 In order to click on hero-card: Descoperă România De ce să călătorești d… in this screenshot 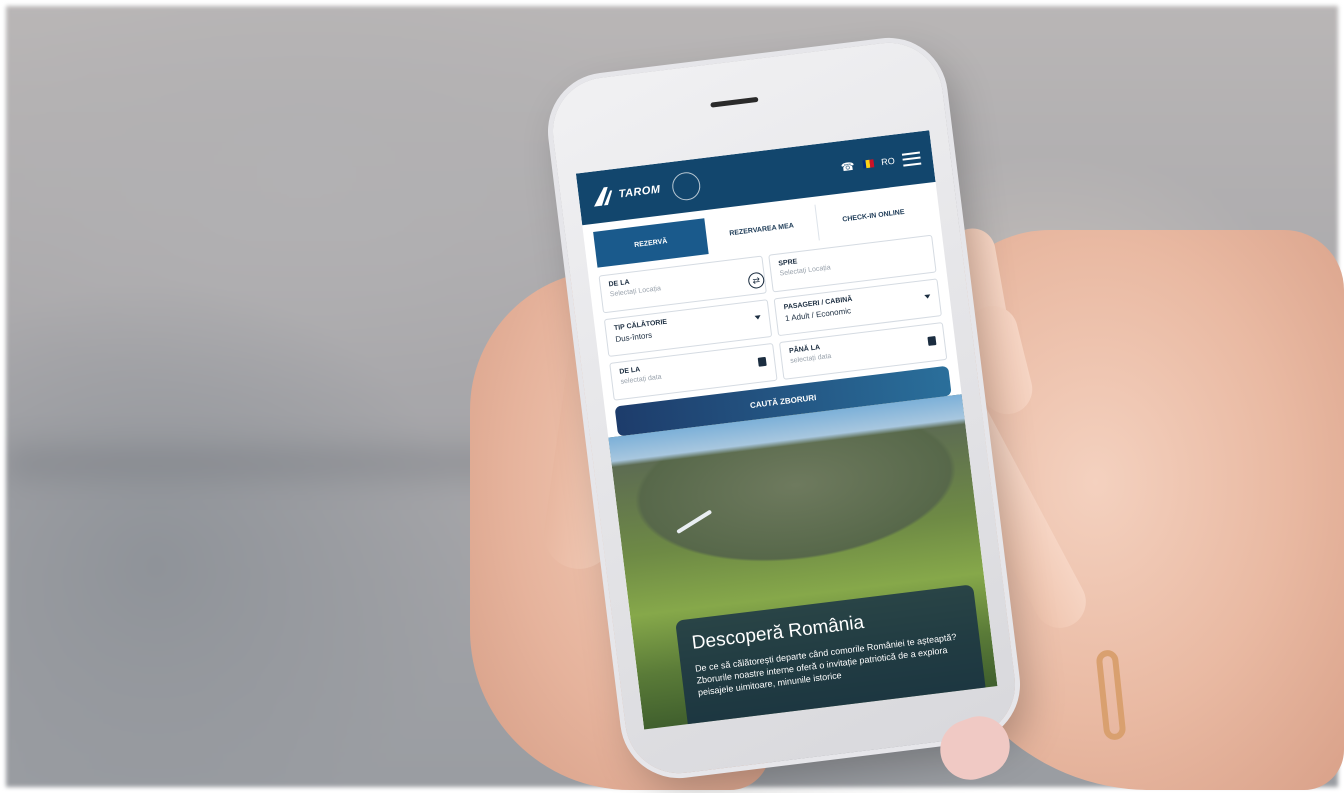, I will do `click(831, 657)`.